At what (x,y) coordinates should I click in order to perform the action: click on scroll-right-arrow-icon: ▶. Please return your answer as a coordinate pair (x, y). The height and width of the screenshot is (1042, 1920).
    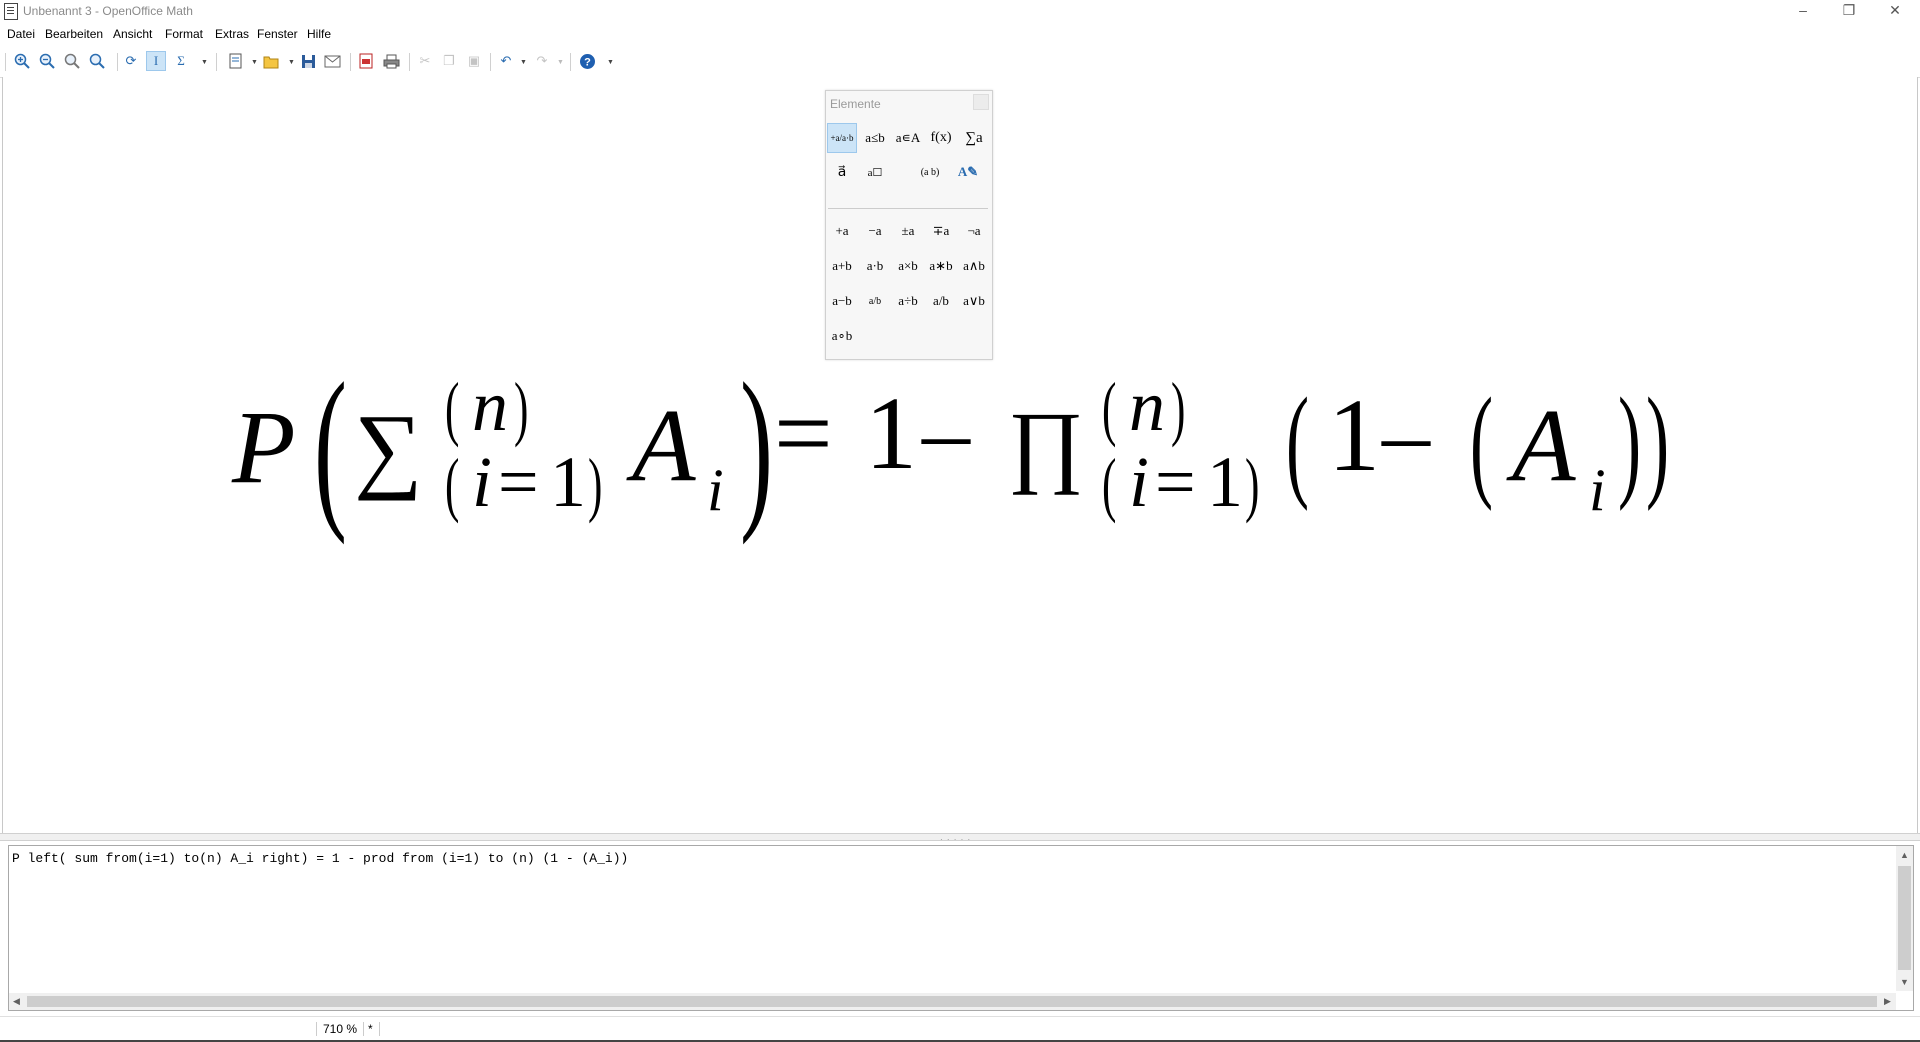
    Looking at the image, I should click on (1887, 1001).